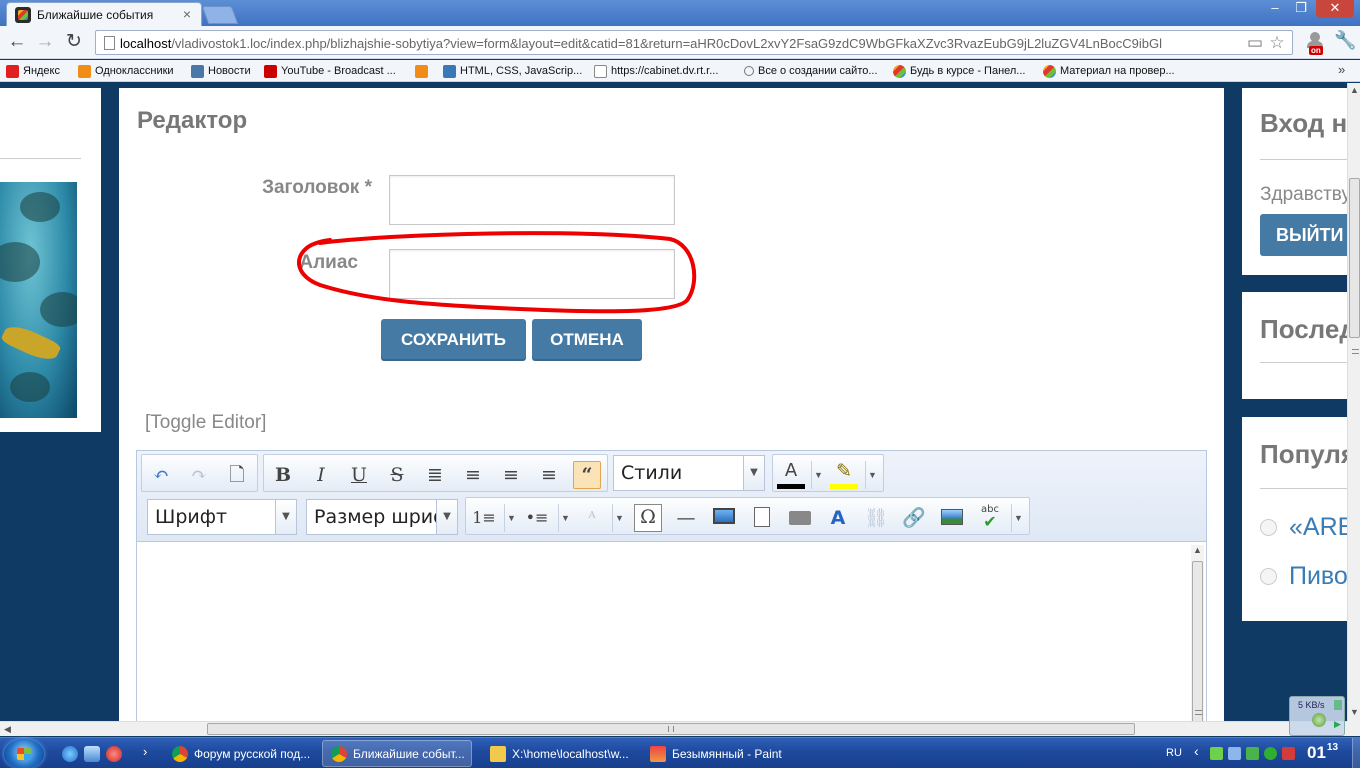 This screenshot has width=1360, height=768. Describe the element at coordinates (1345, 40) in the screenshot. I see `wrench-menu-icon: 🔧` at that location.